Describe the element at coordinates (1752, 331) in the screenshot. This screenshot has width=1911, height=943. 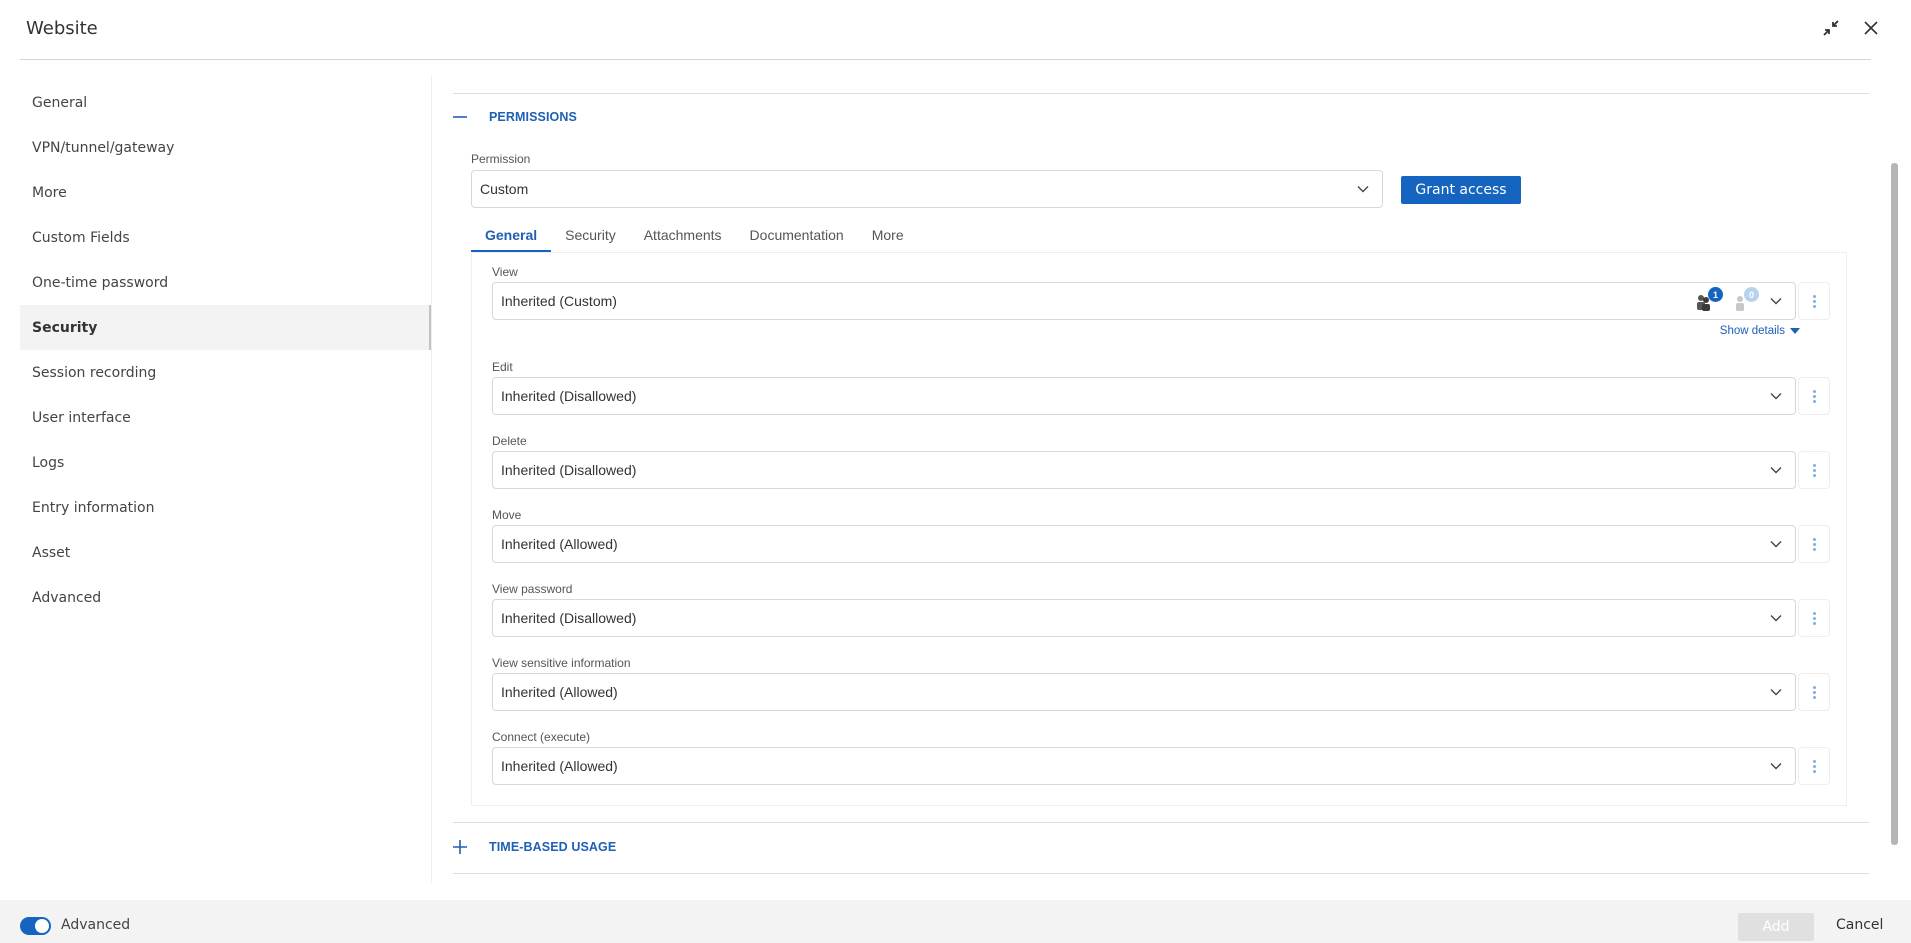
I see `show-details-label: Show details` at that location.